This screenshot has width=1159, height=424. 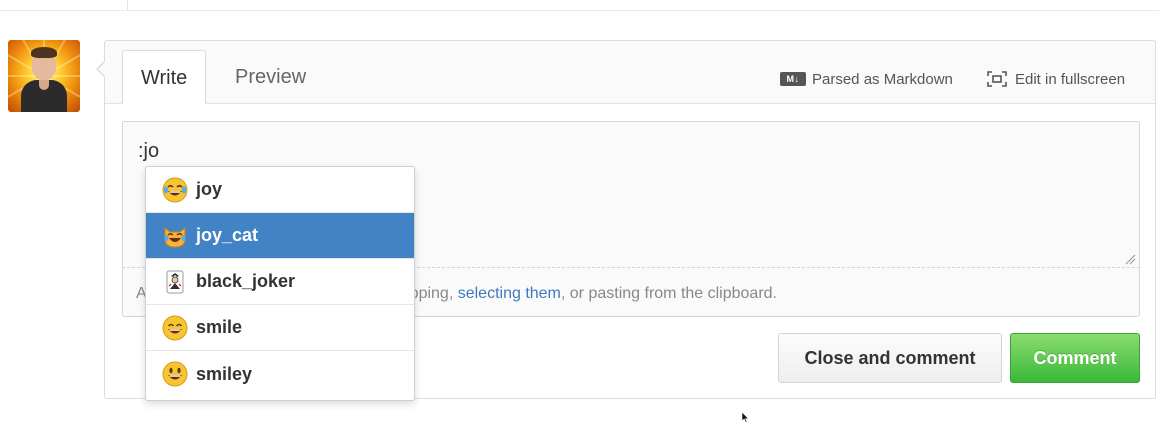 I want to click on comment-text-value: :jo, so click(x=149, y=151).